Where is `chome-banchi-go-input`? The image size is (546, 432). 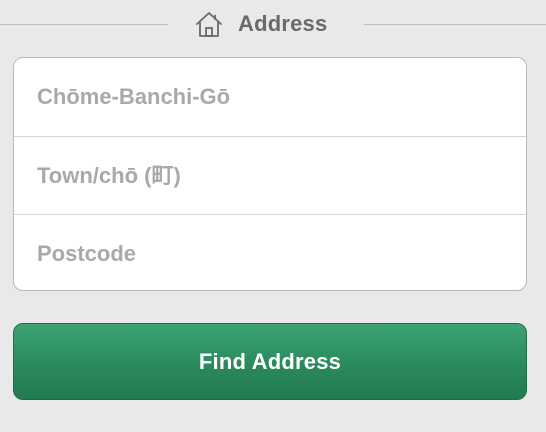 chome-banchi-go-input is located at coordinates (272, 97).